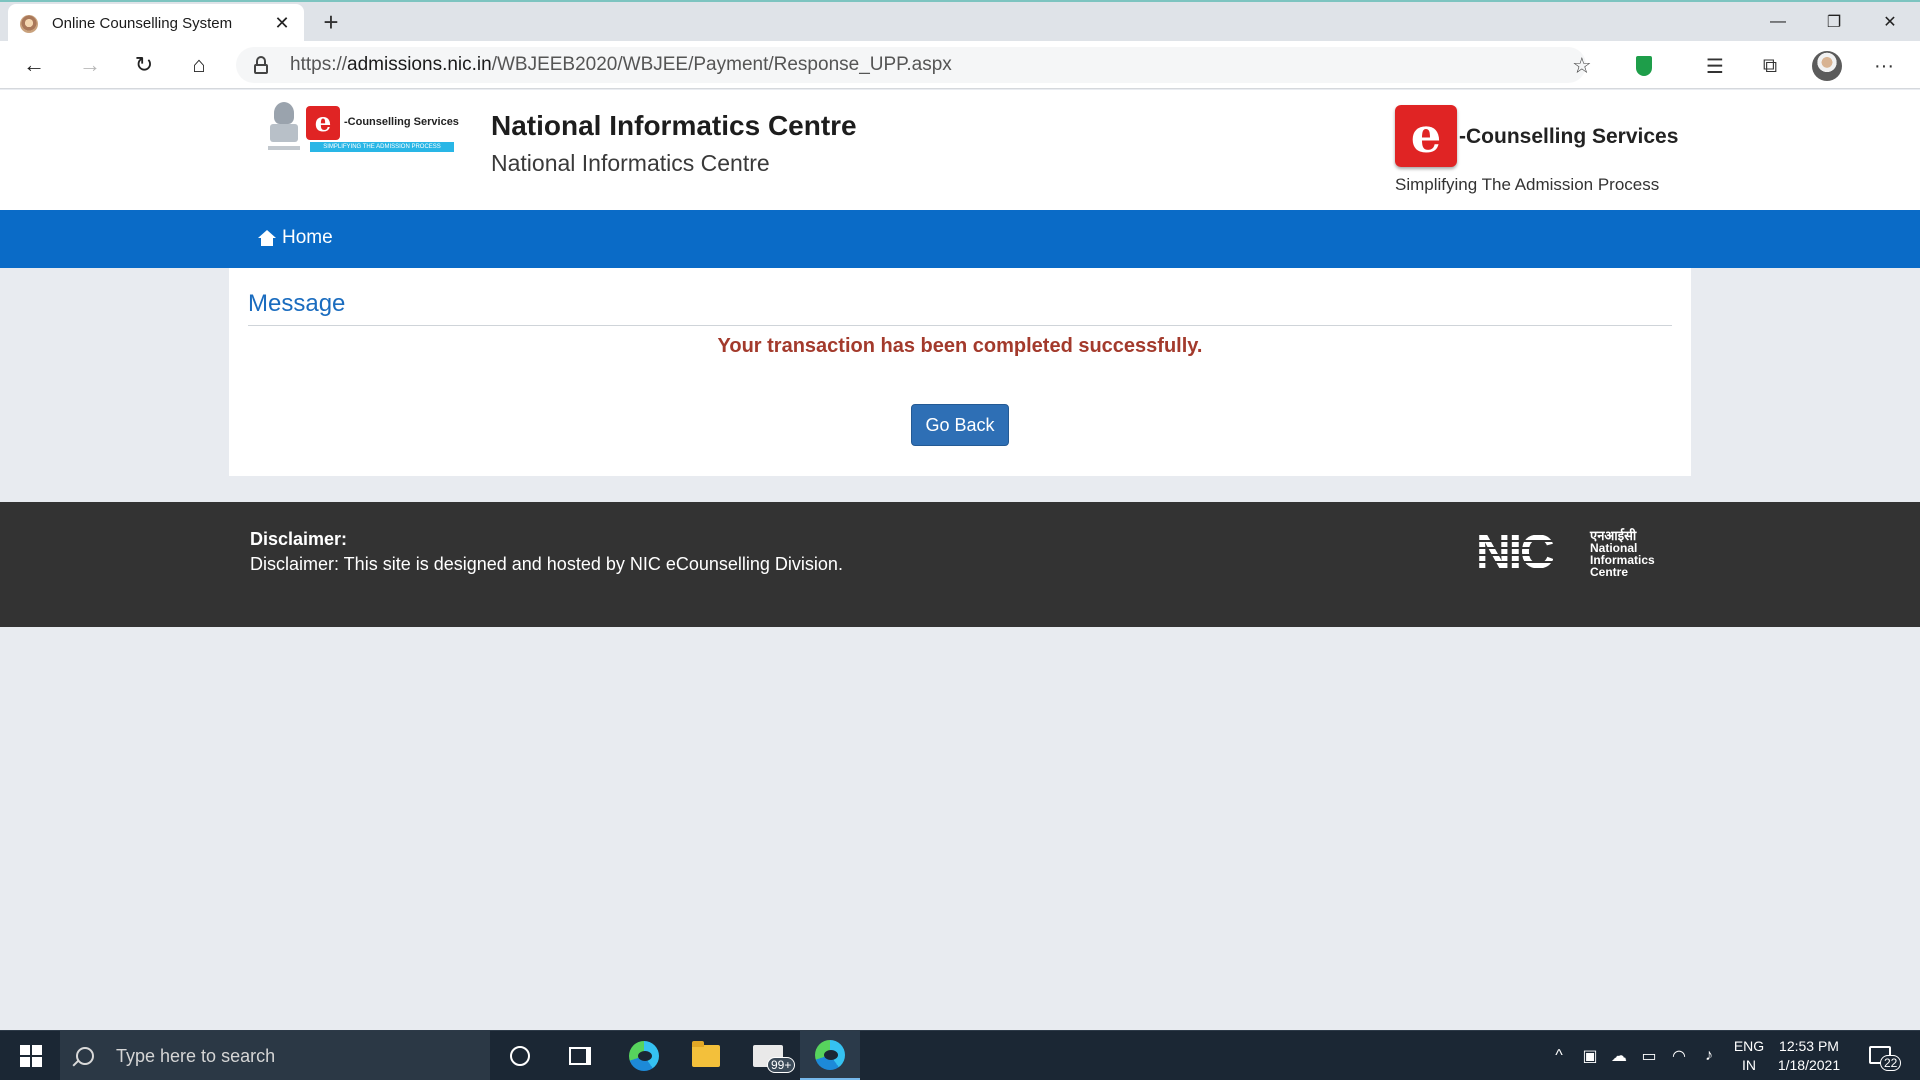  I want to click on cortana-icon, so click(520, 1055).